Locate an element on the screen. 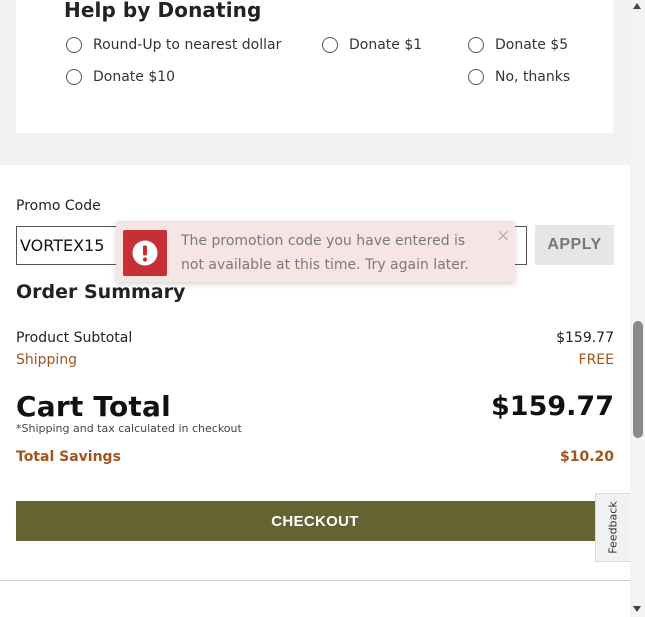 Image resolution: width=645 pixels, height=617 pixels. promo-code-label: Promo Code is located at coordinates (58, 206).